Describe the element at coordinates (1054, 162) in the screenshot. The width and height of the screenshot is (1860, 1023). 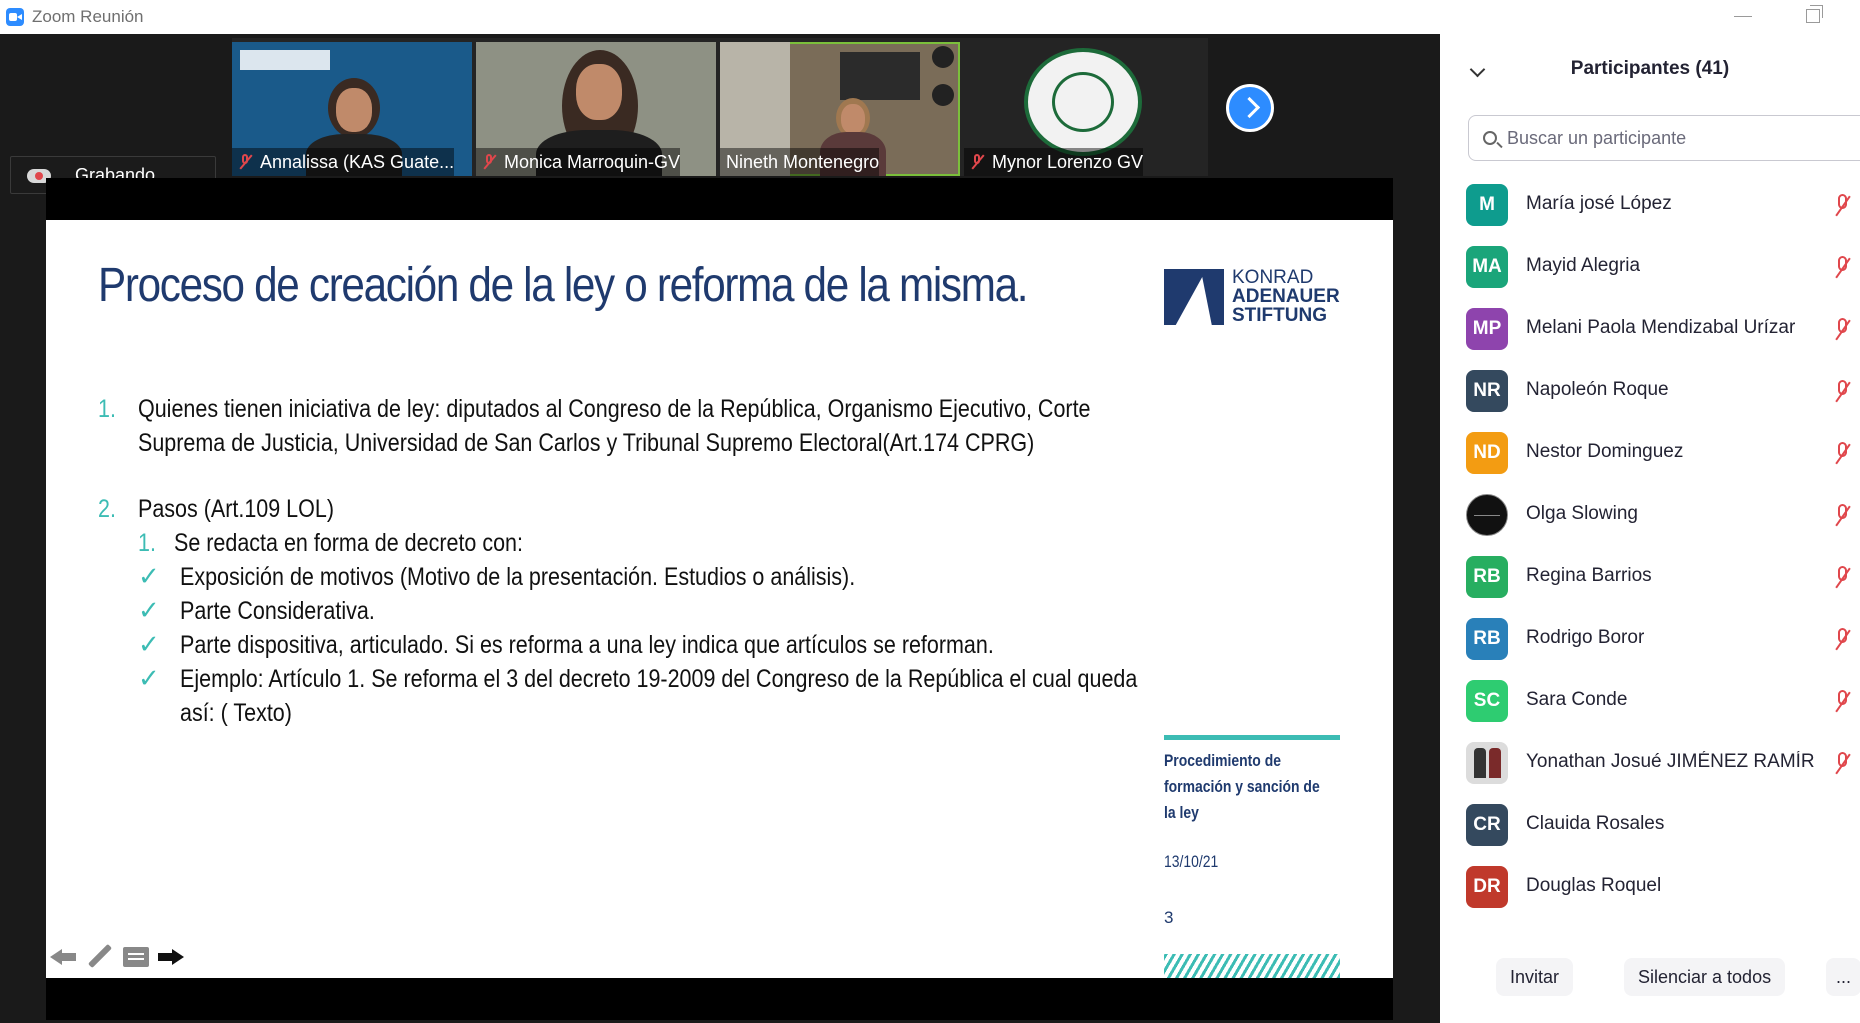
I see `thumbnail-name: Mynor Lorenzo GV` at that location.